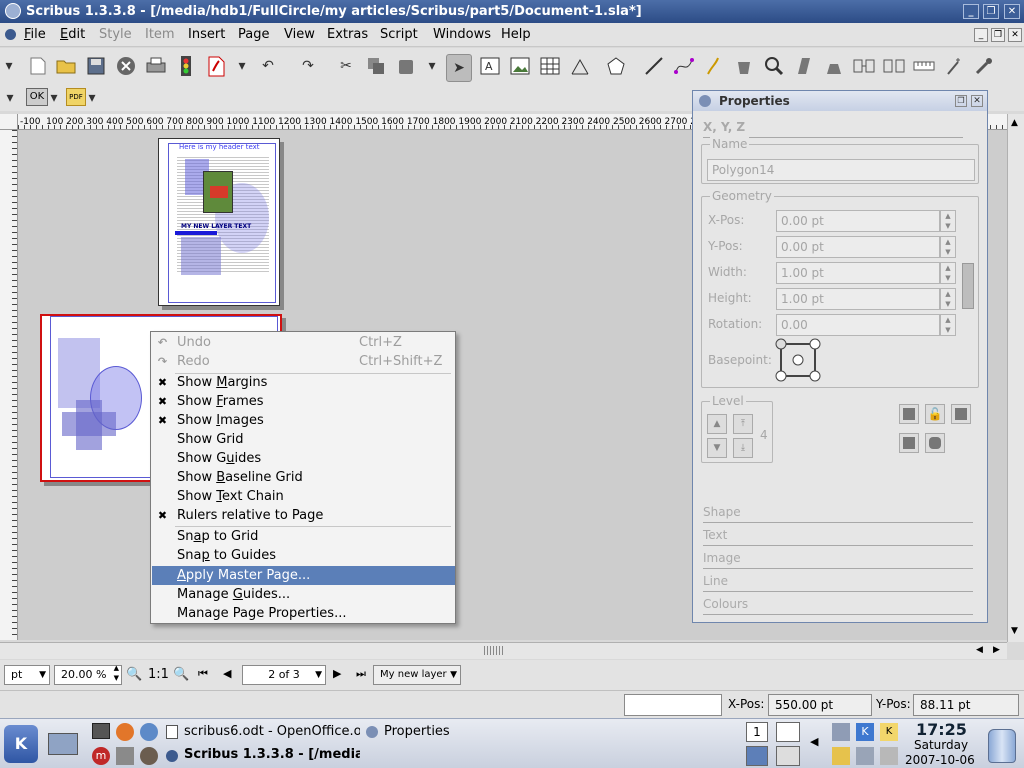  Describe the element at coordinates (201, 256) in the screenshot. I see `cross-shape` at that location.